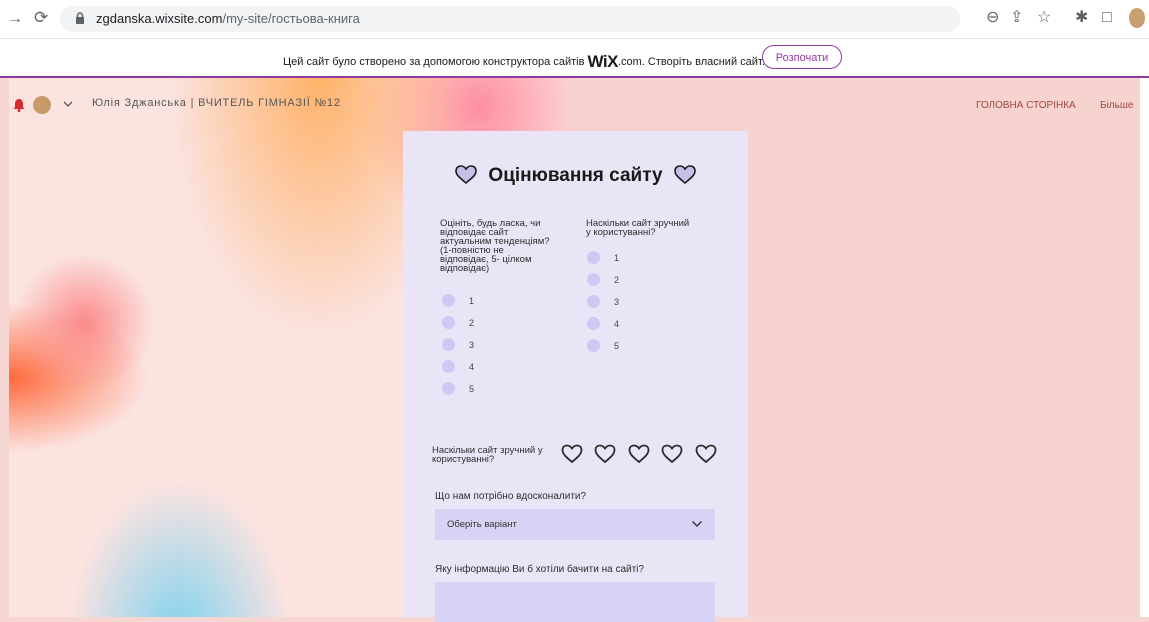  I want to click on radio-trends-2: 2, so click(458, 322).